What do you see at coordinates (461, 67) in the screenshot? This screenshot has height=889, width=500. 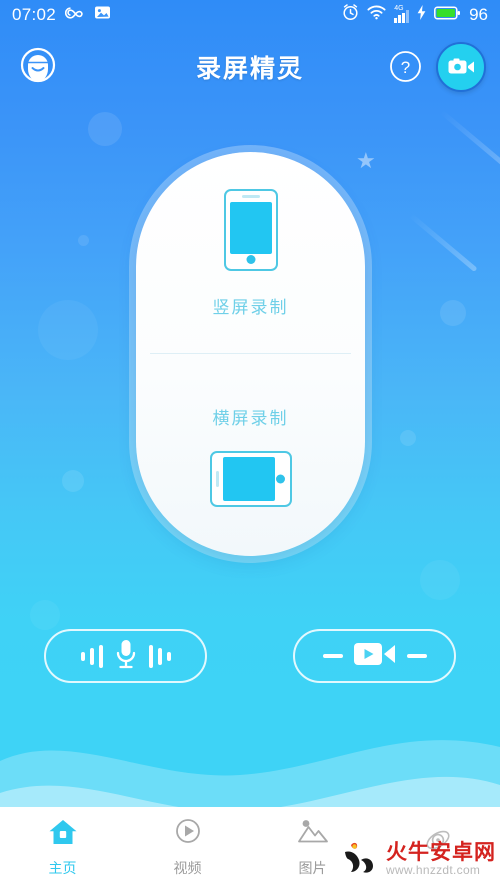 I see `video-camera-icon` at bounding box center [461, 67].